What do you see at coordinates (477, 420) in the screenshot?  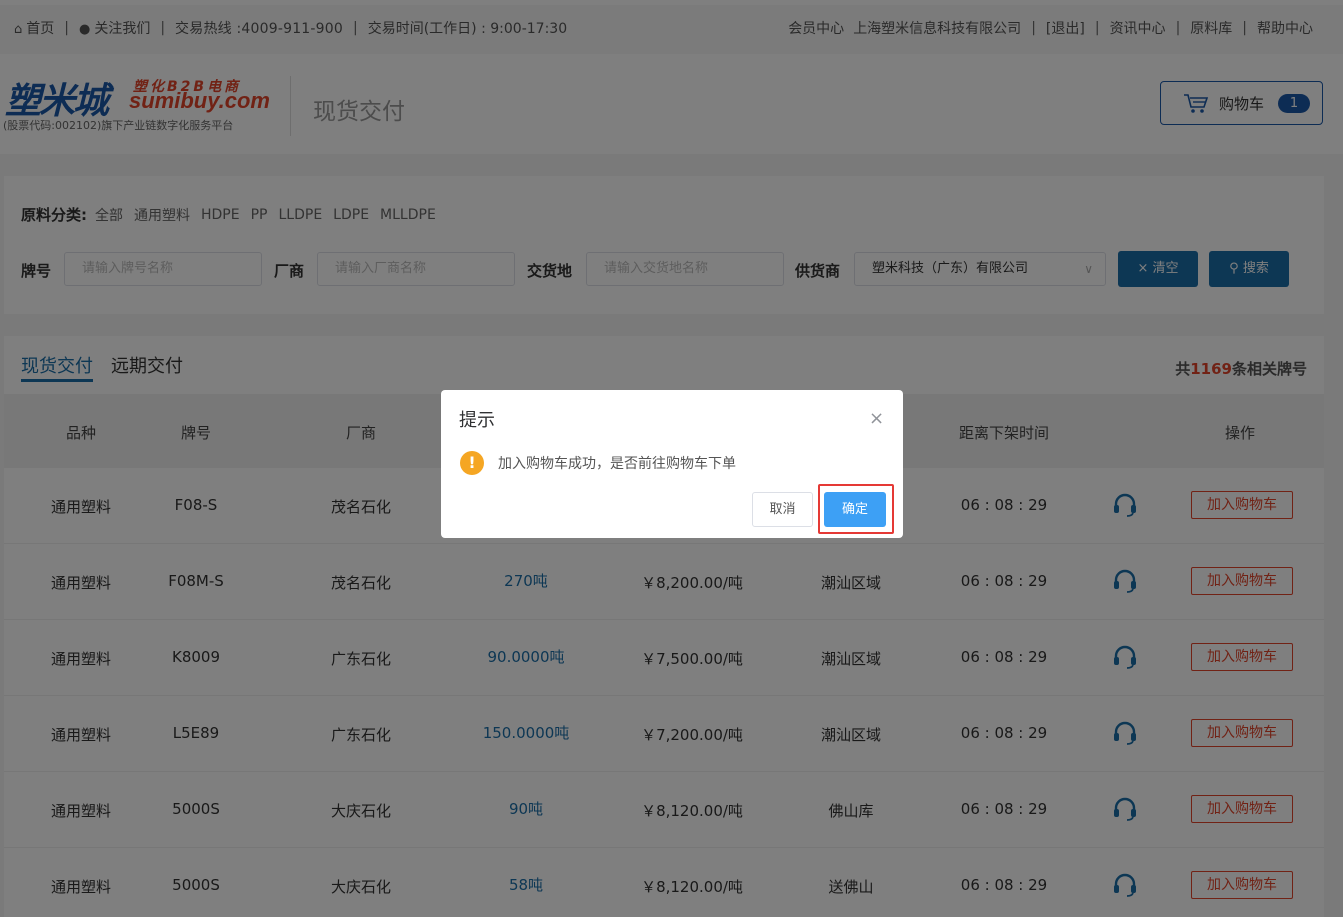 I see `dialog-title: 提示` at bounding box center [477, 420].